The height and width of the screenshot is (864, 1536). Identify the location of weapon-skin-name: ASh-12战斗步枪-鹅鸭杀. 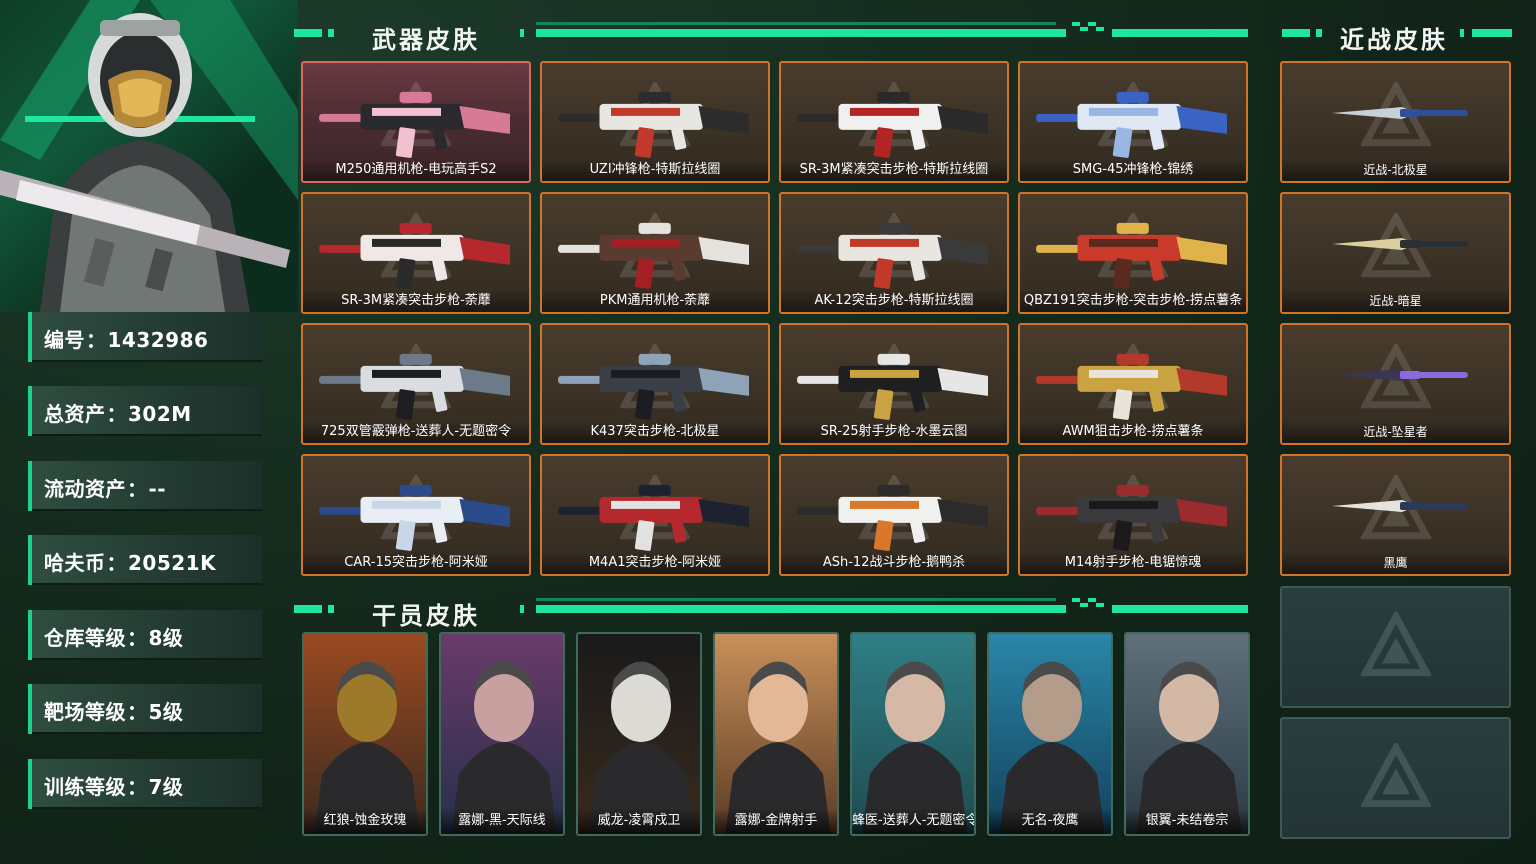
(894, 563).